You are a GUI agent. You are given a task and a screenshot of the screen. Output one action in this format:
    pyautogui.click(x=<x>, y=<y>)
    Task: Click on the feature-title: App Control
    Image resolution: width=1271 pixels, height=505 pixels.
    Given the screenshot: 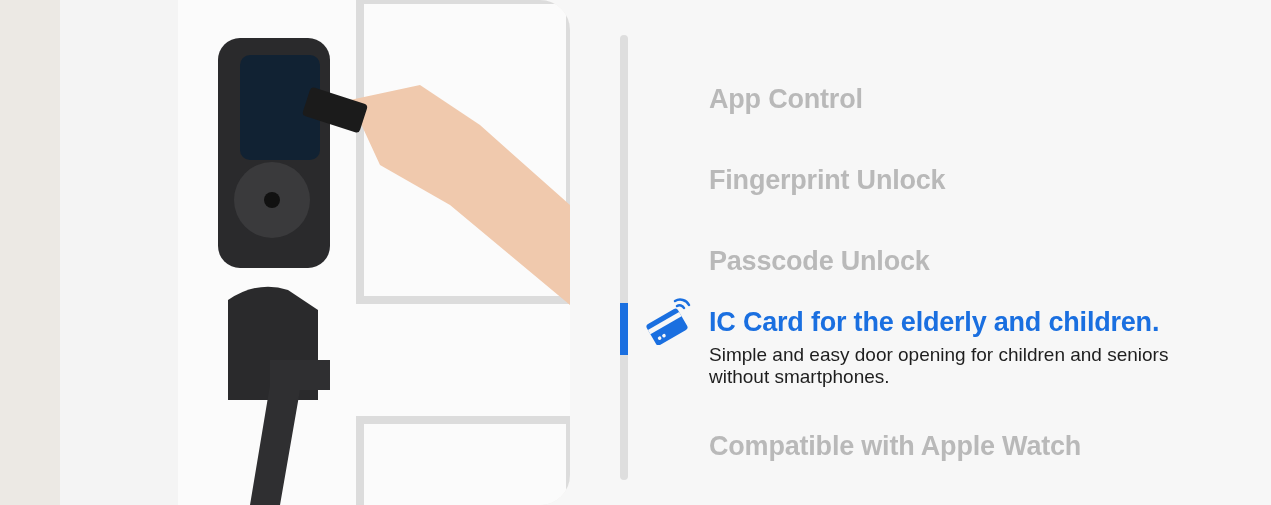 What is the action you would take?
    pyautogui.click(x=786, y=98)
    